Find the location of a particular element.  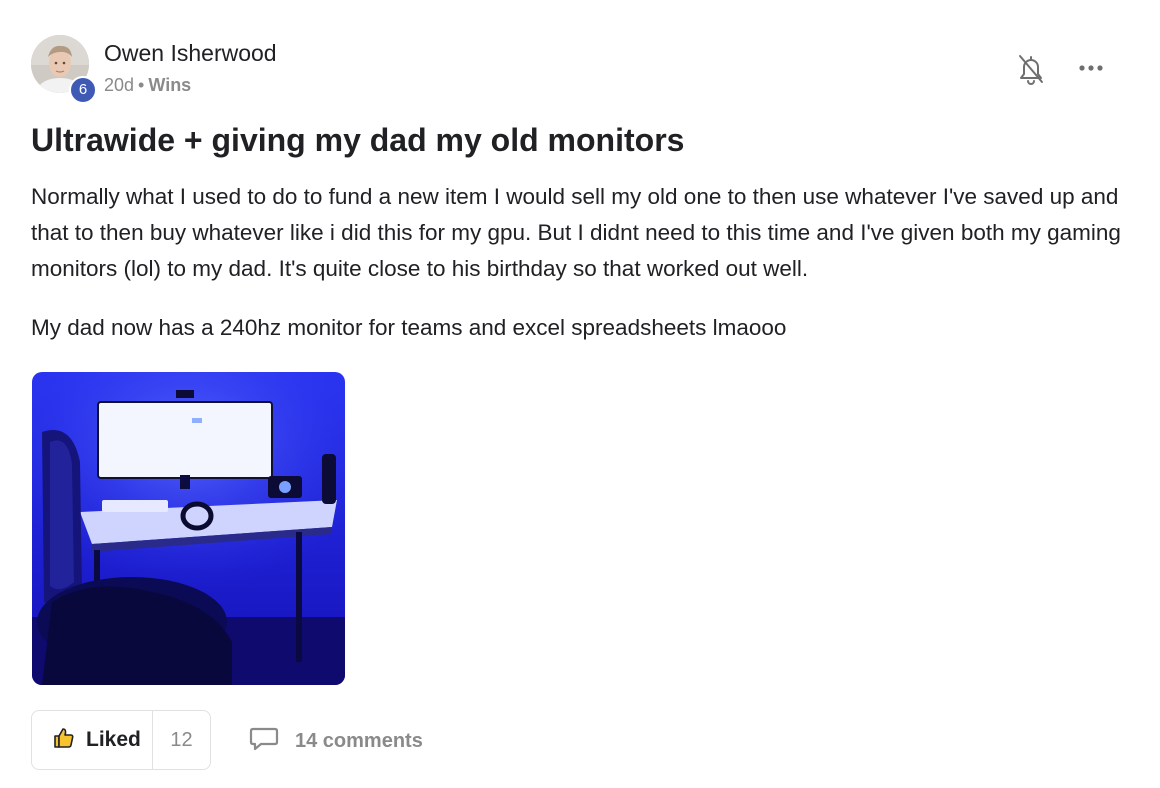

like-toggle: Liked is located at coordinates (92, 740).